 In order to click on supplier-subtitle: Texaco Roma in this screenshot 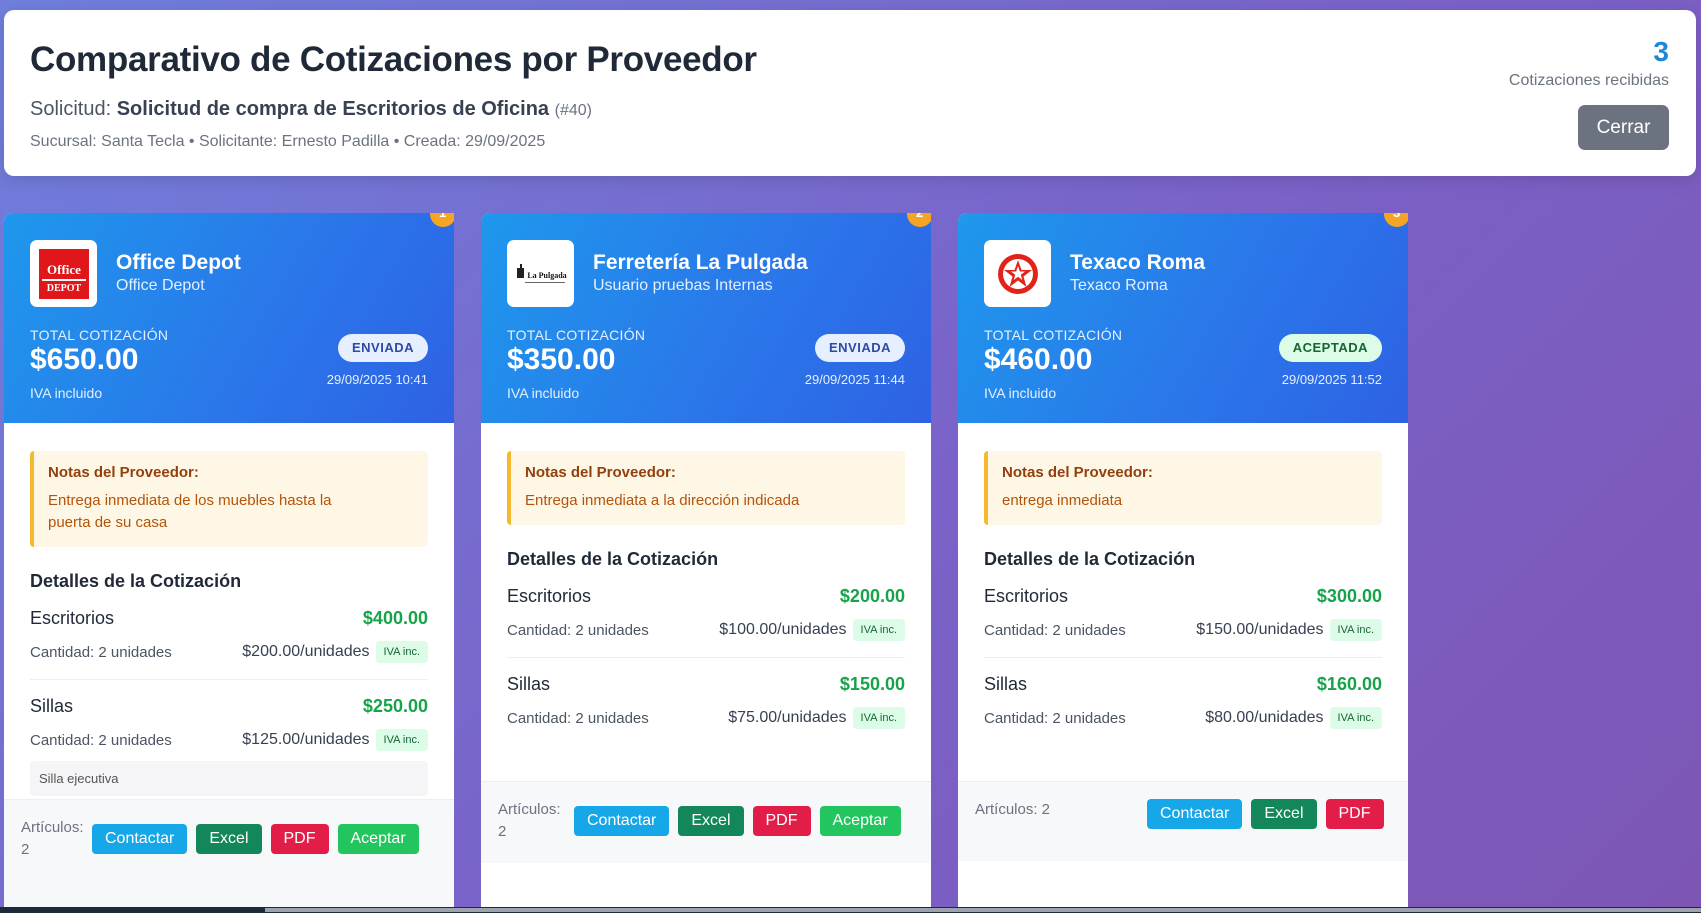, I will do `click(1119, 285)`.